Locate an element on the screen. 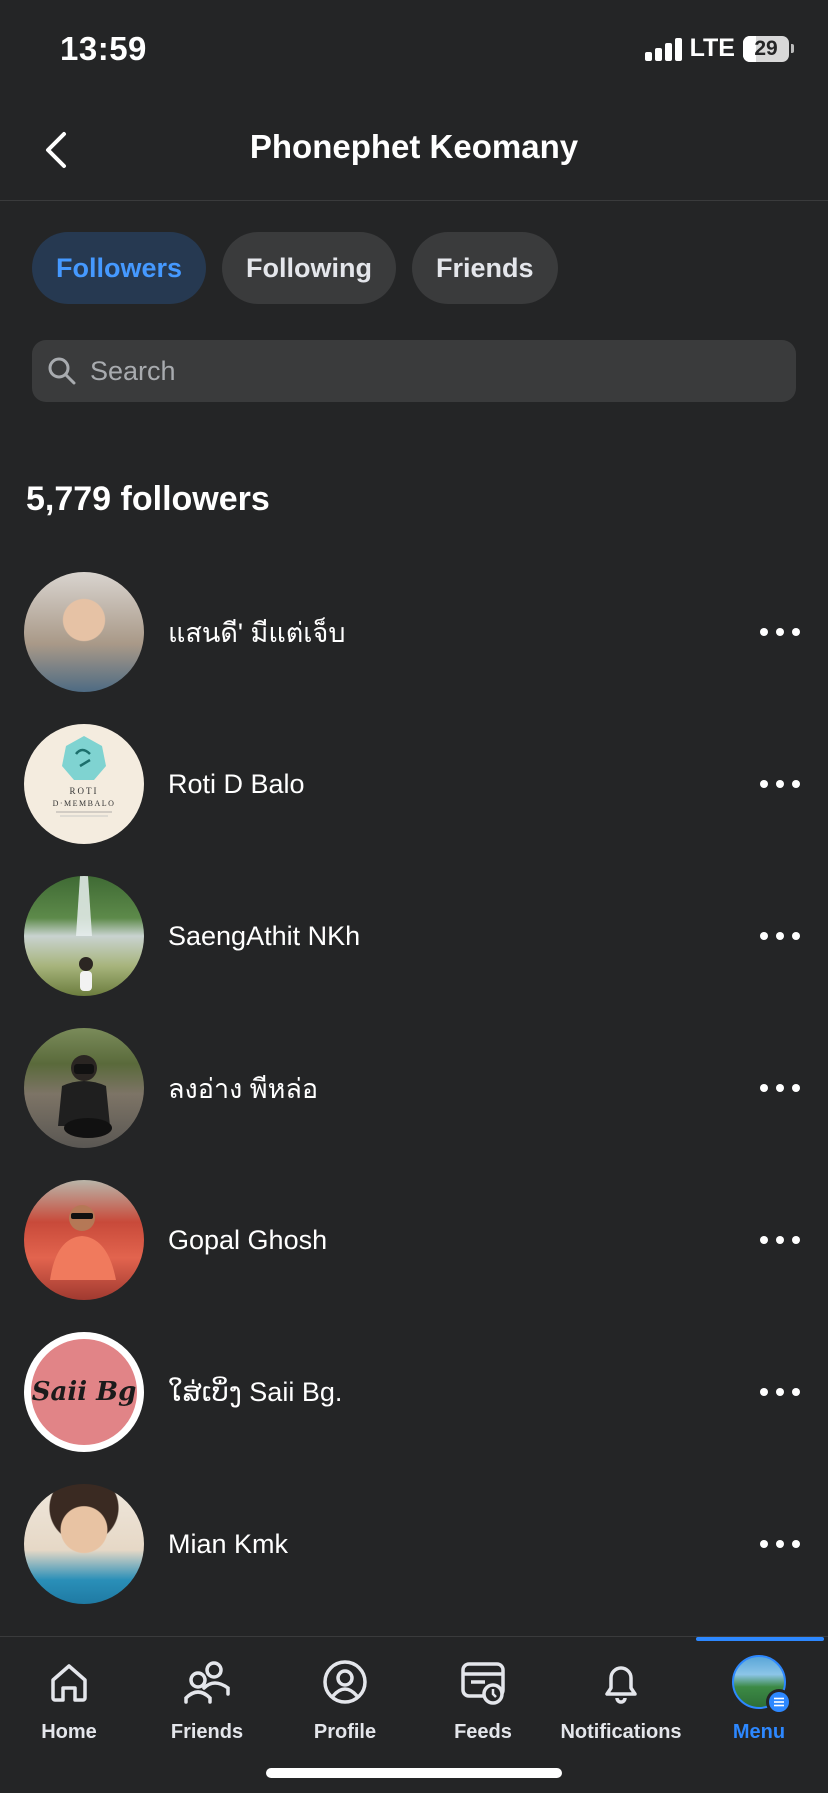 The height and width of the screenshot is (1793, 828). nav-feeds-label: Feeds is located at coordinates (483, 1732).